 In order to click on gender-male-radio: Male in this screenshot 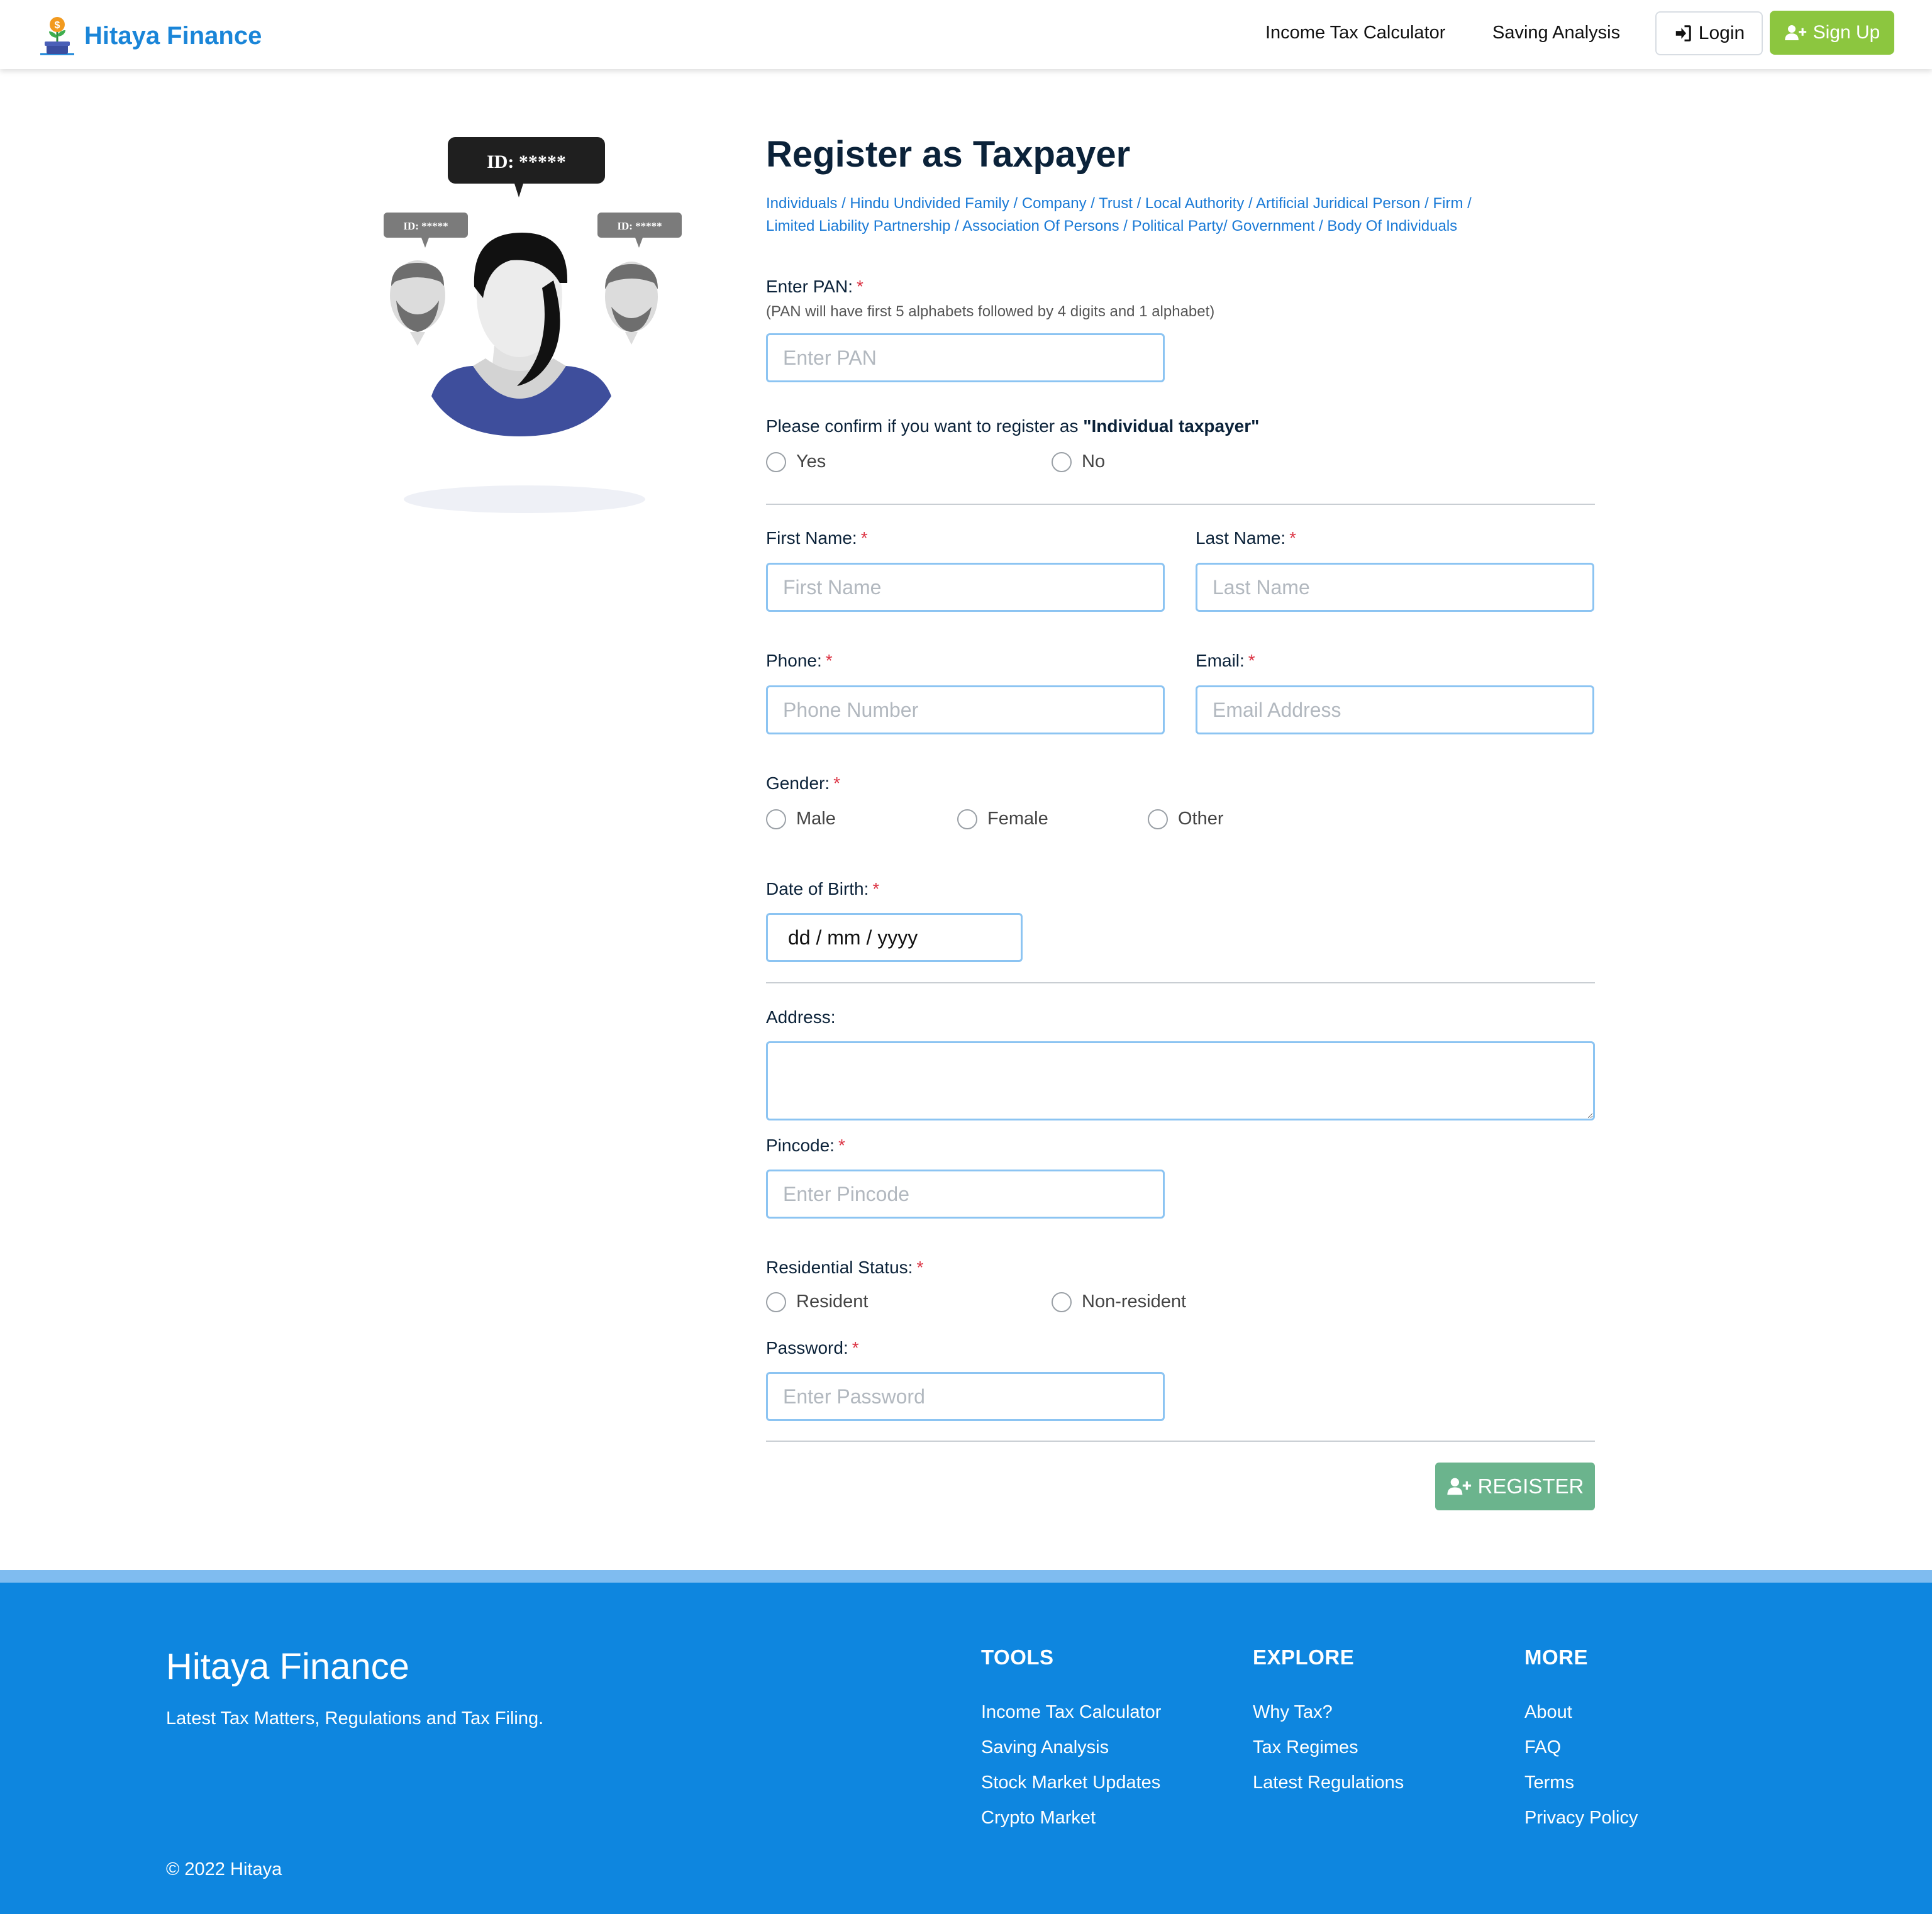, I will do `click(801, 819)`.